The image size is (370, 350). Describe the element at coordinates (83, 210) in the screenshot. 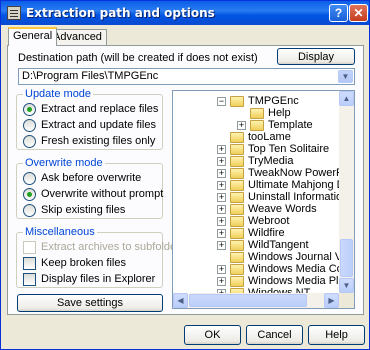

I see `radio-label: Skip existing files` at that location.